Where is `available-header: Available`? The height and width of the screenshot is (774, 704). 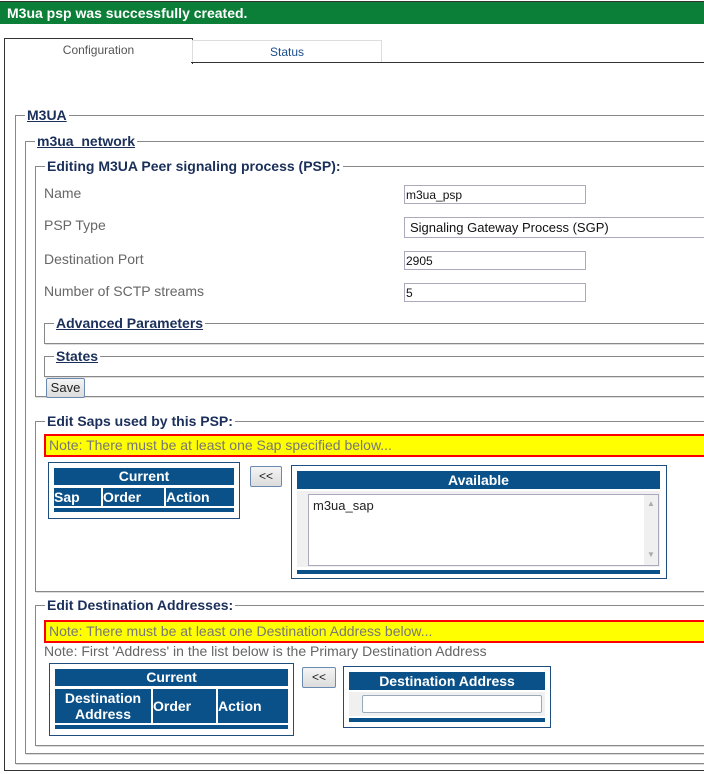
available-header: Available is located at coordinates (478, 480).